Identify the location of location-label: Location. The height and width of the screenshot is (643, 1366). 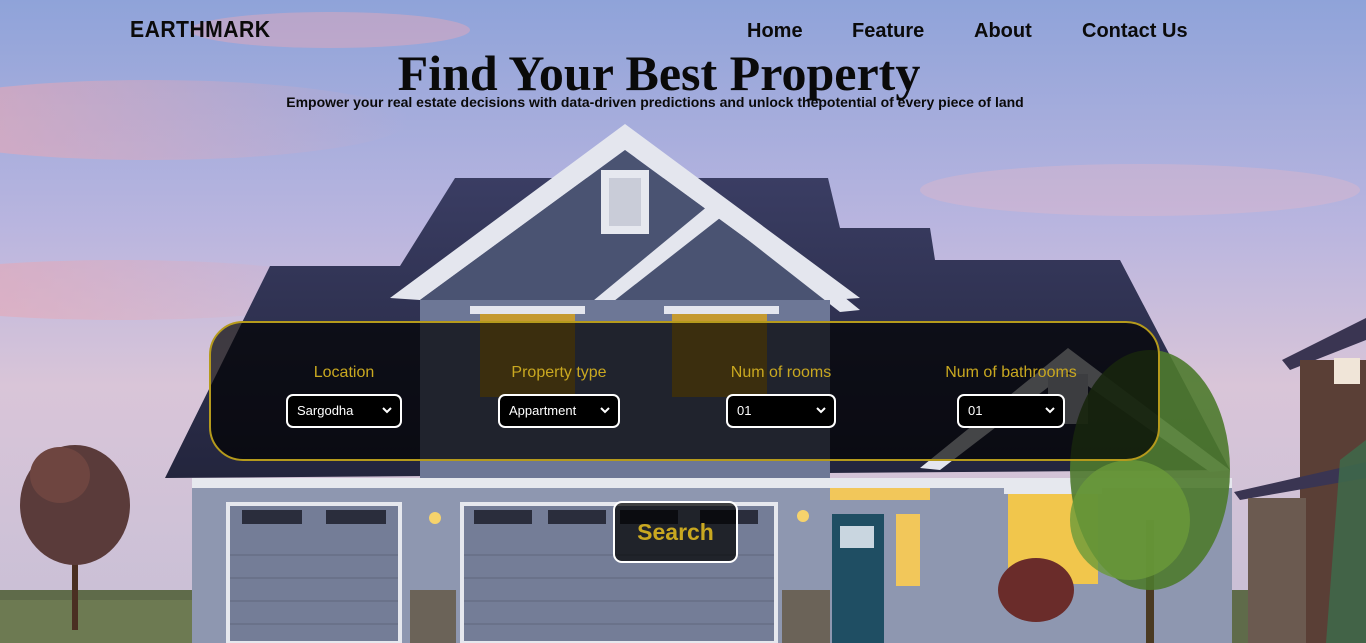
(344, 372).